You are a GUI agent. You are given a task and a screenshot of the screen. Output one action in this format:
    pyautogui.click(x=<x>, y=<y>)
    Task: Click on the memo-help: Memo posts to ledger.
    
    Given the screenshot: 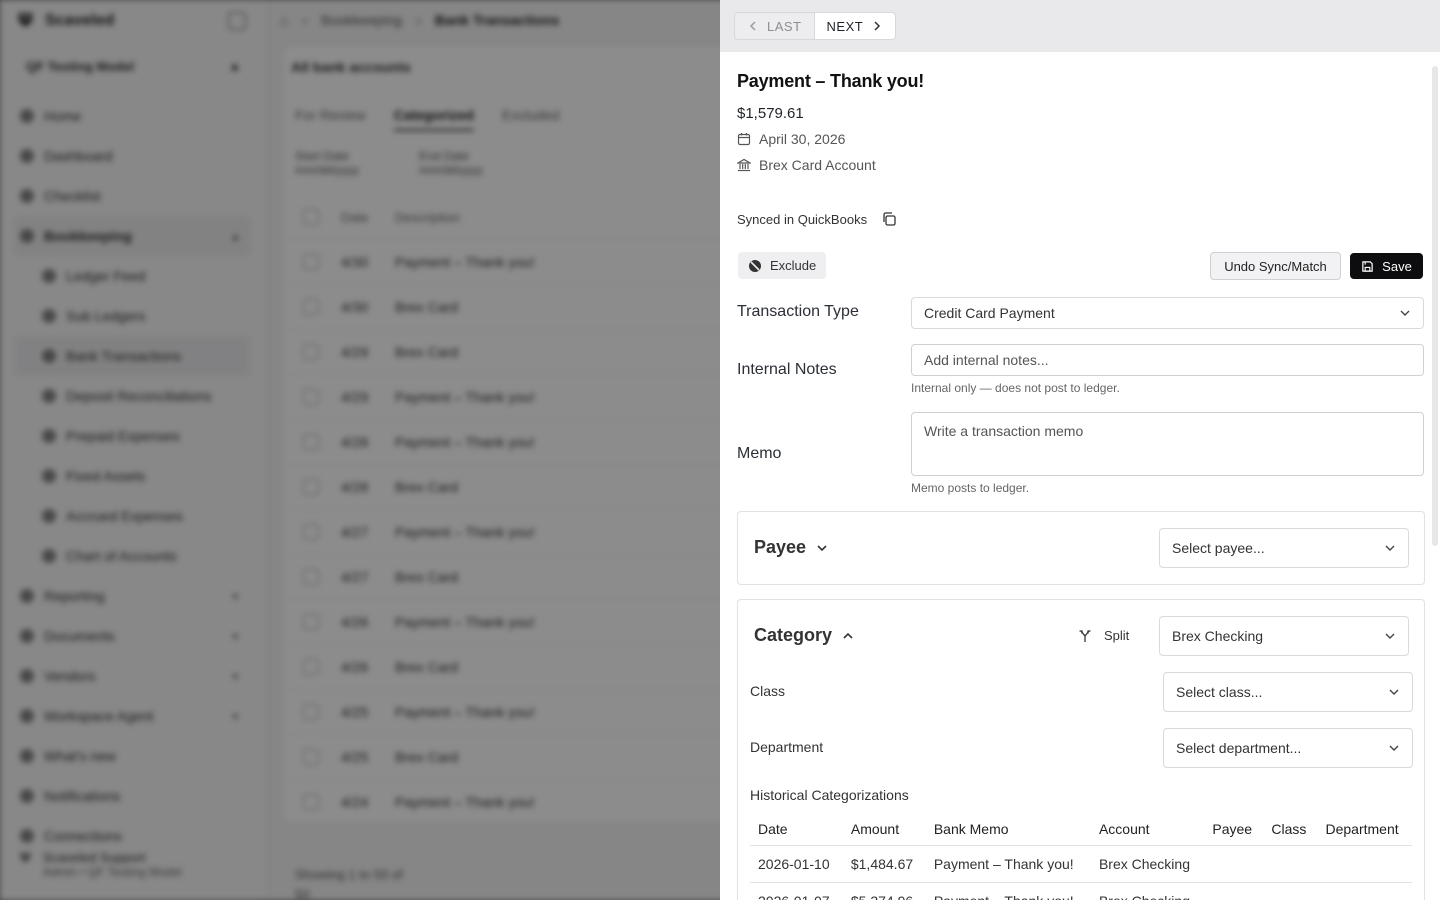 What is the action you would take?
    pyautogui.click(x=970, y=488)
    